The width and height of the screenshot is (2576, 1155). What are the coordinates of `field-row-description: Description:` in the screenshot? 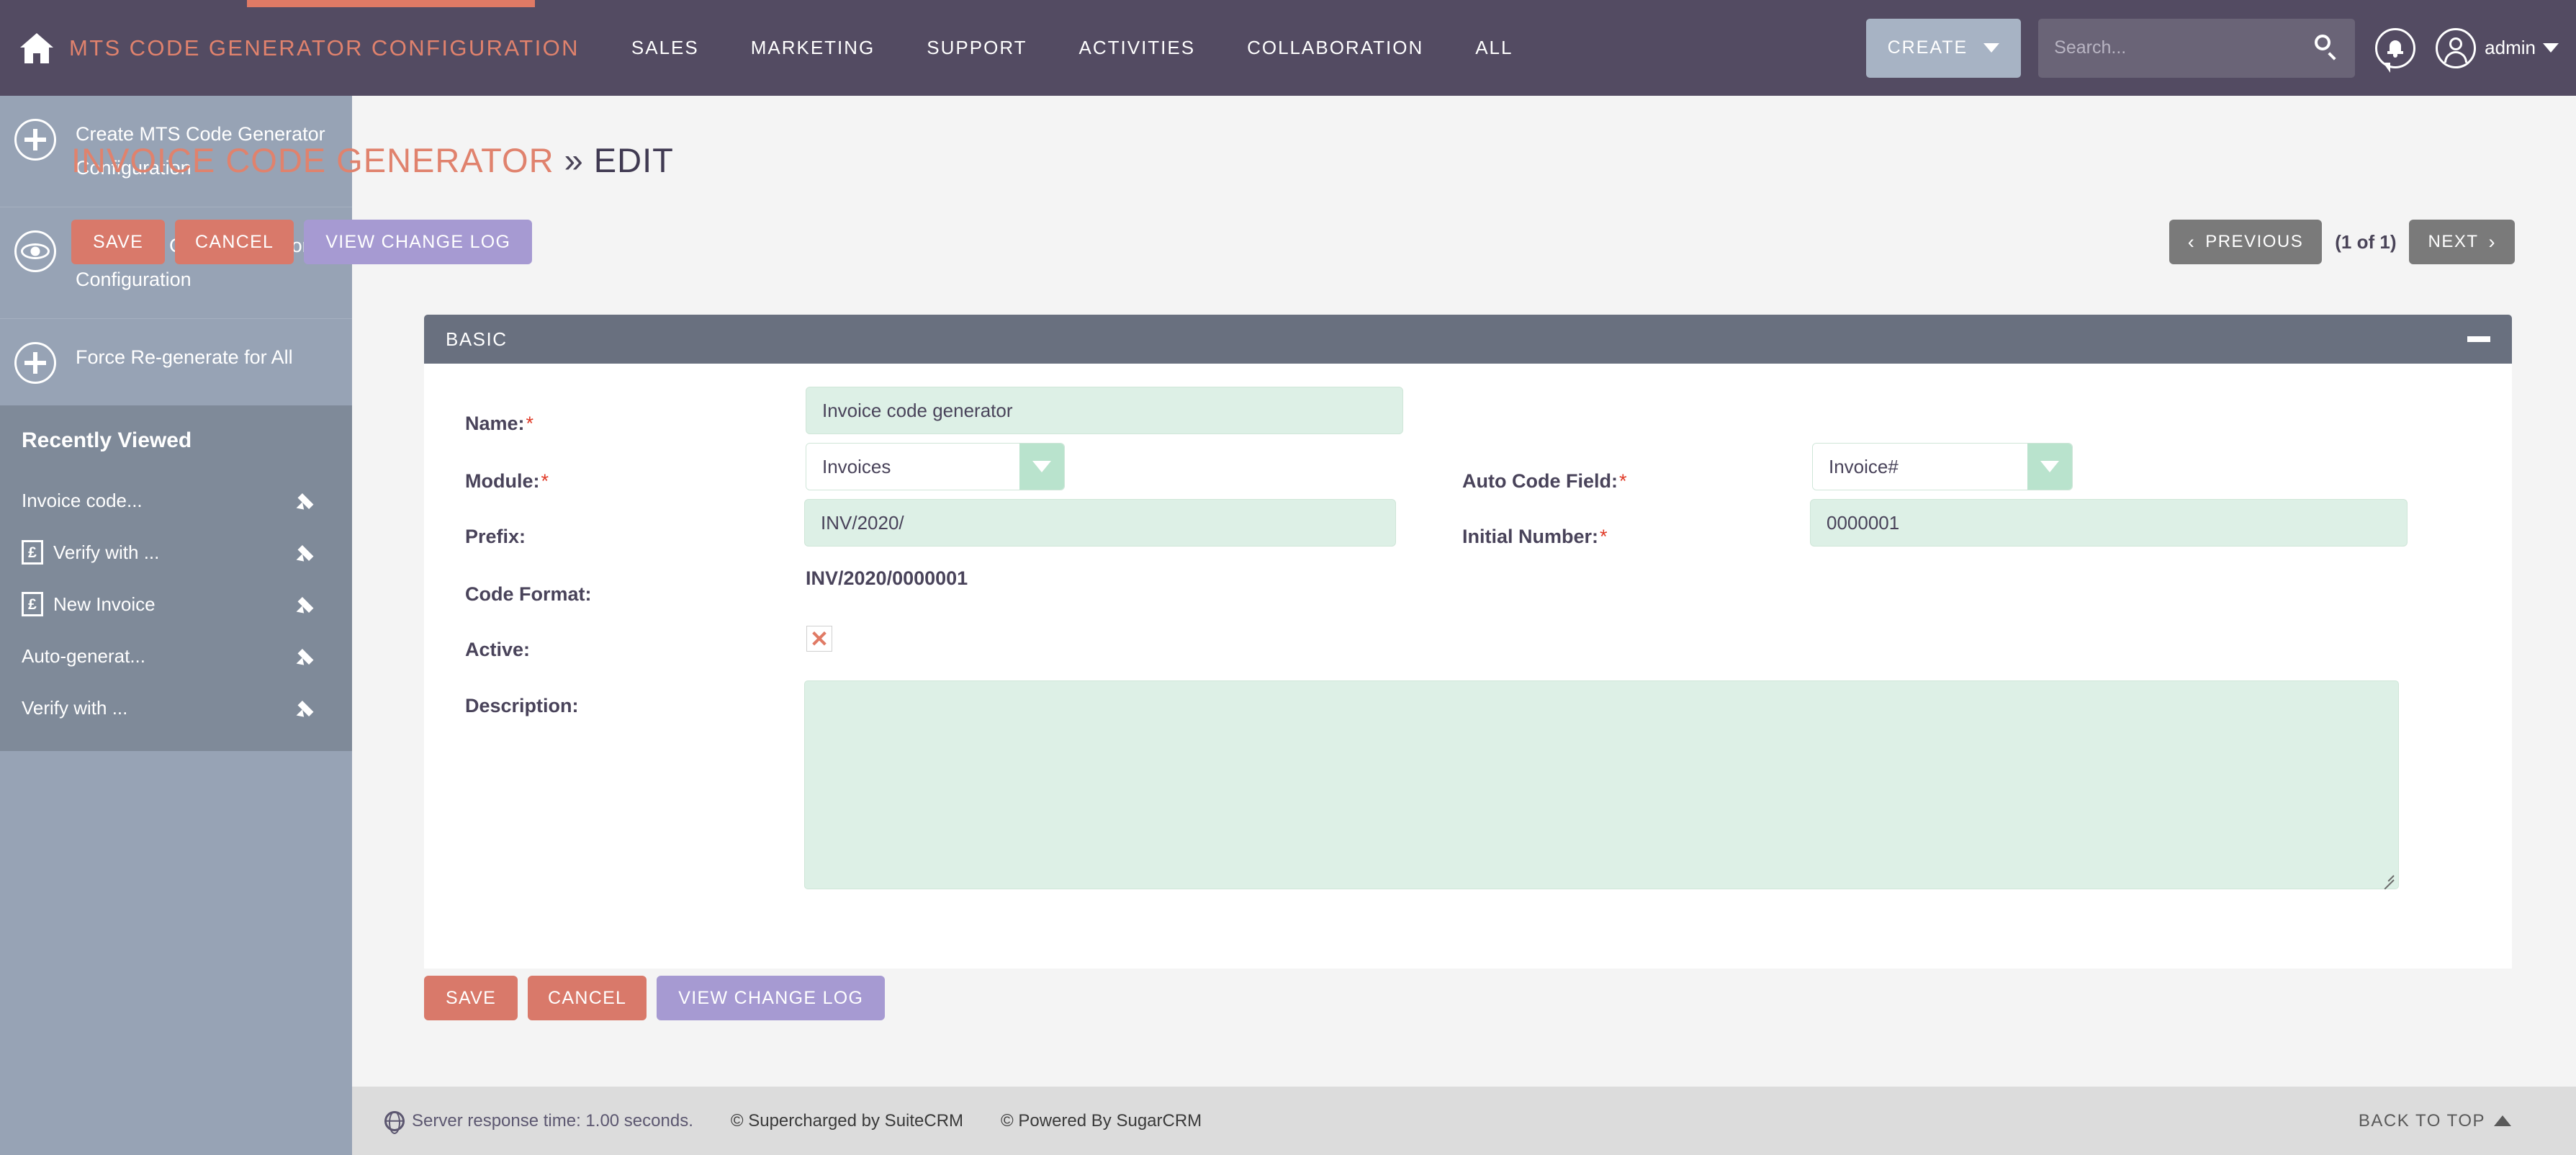 It's located at (522, 706).